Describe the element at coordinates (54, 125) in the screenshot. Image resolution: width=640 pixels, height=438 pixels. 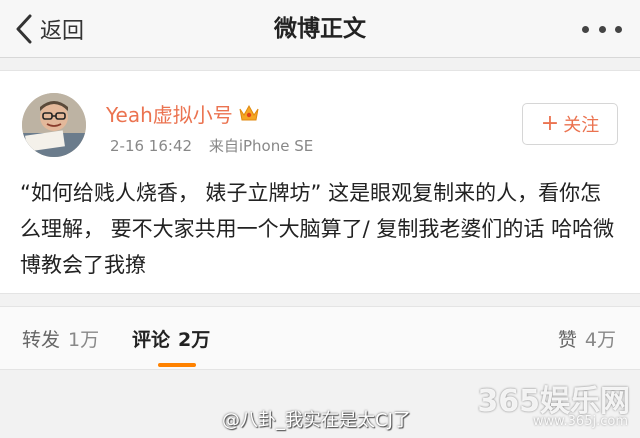
I see `avatar` at that location.